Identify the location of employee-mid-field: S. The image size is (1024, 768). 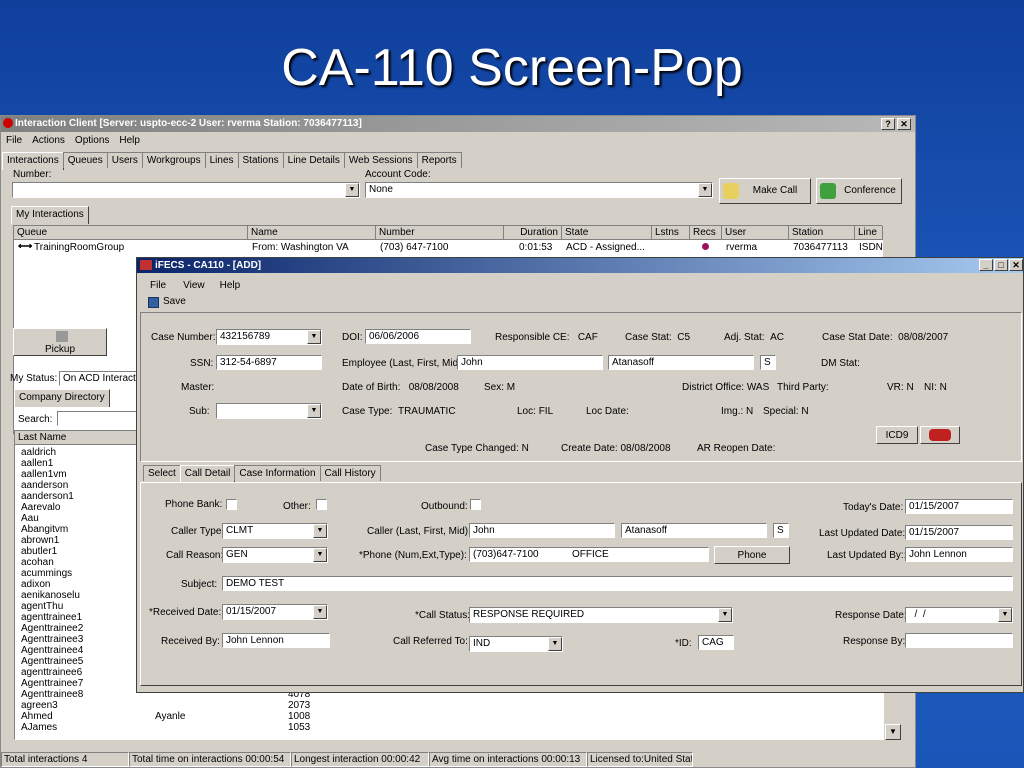
(768, 362).